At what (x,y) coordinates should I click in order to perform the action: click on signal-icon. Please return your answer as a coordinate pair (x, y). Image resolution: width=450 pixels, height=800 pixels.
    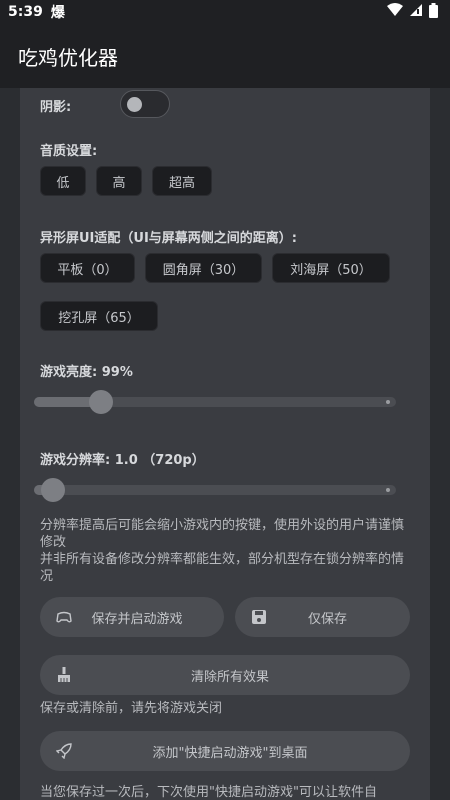
    Looking at the image, I should click on (416, 12).